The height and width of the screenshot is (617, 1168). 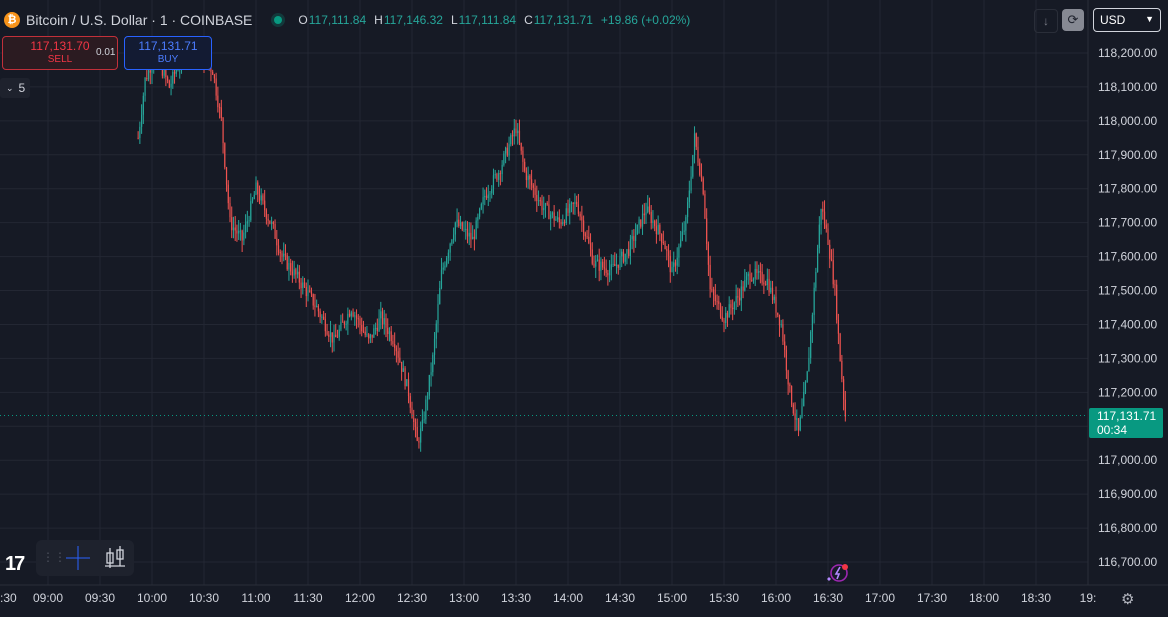 I want to click on y-tick-label: 116,900.00, so click(x=1127, y=494).